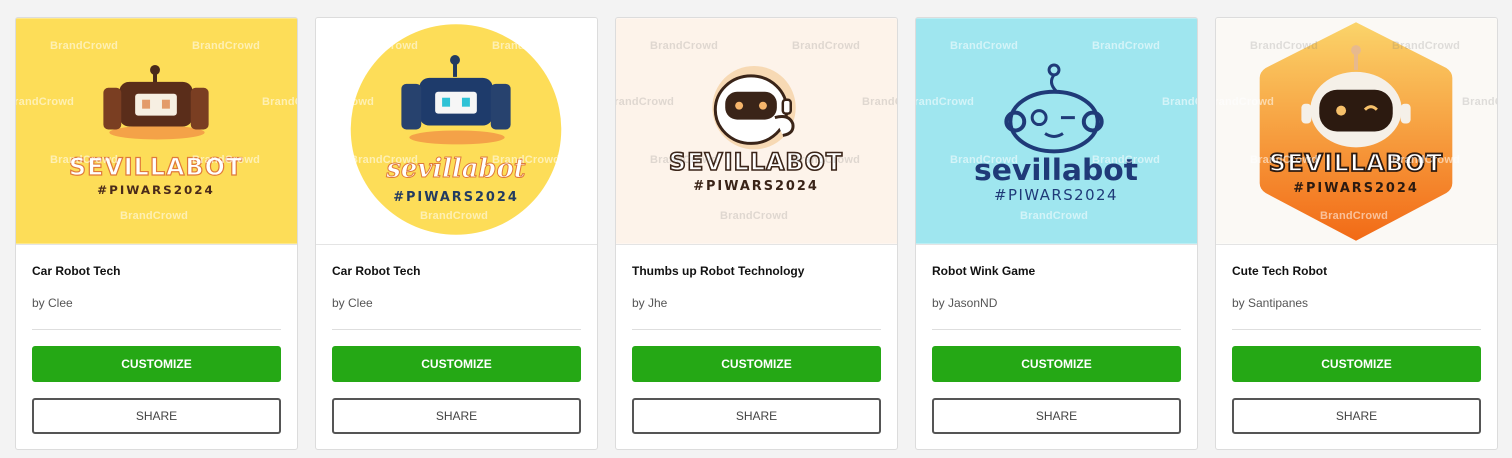 The image size is (1512, 458). I want to click on thumbs-up-robot-icon: SEVILLABOT #PIWARS2024, so click(756, 131).